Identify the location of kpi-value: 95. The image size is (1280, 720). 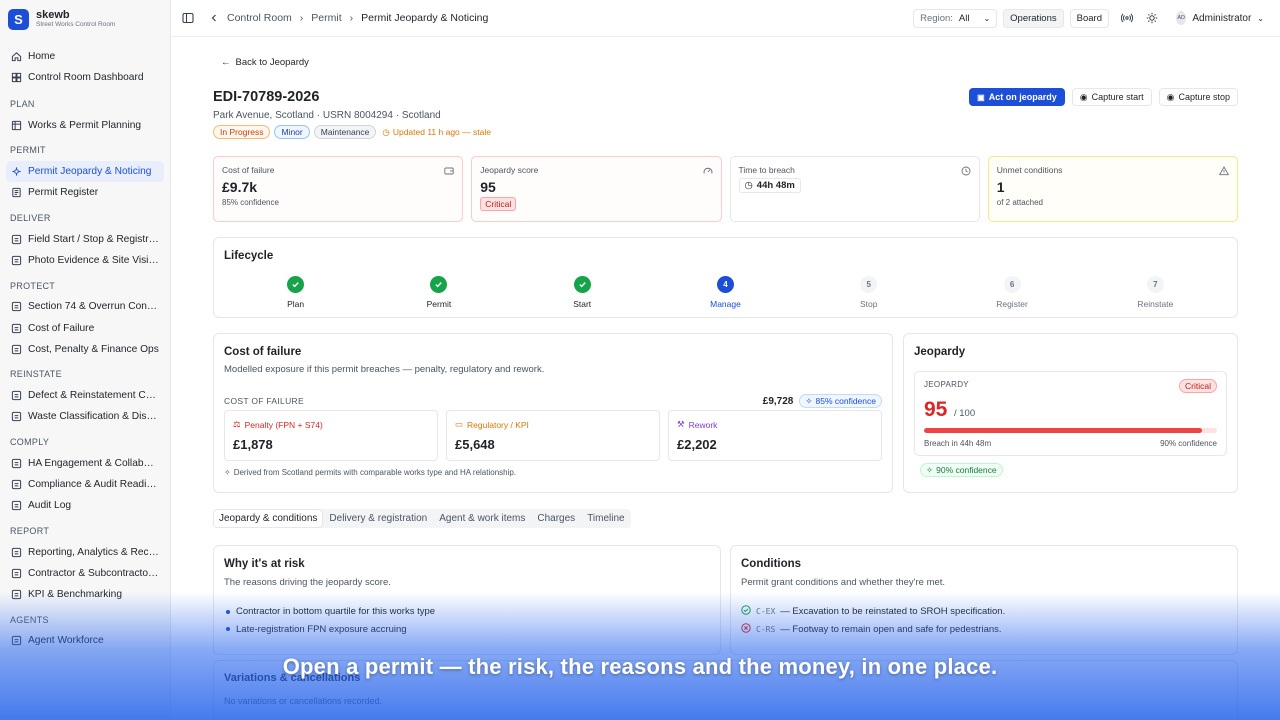
(488, 187).